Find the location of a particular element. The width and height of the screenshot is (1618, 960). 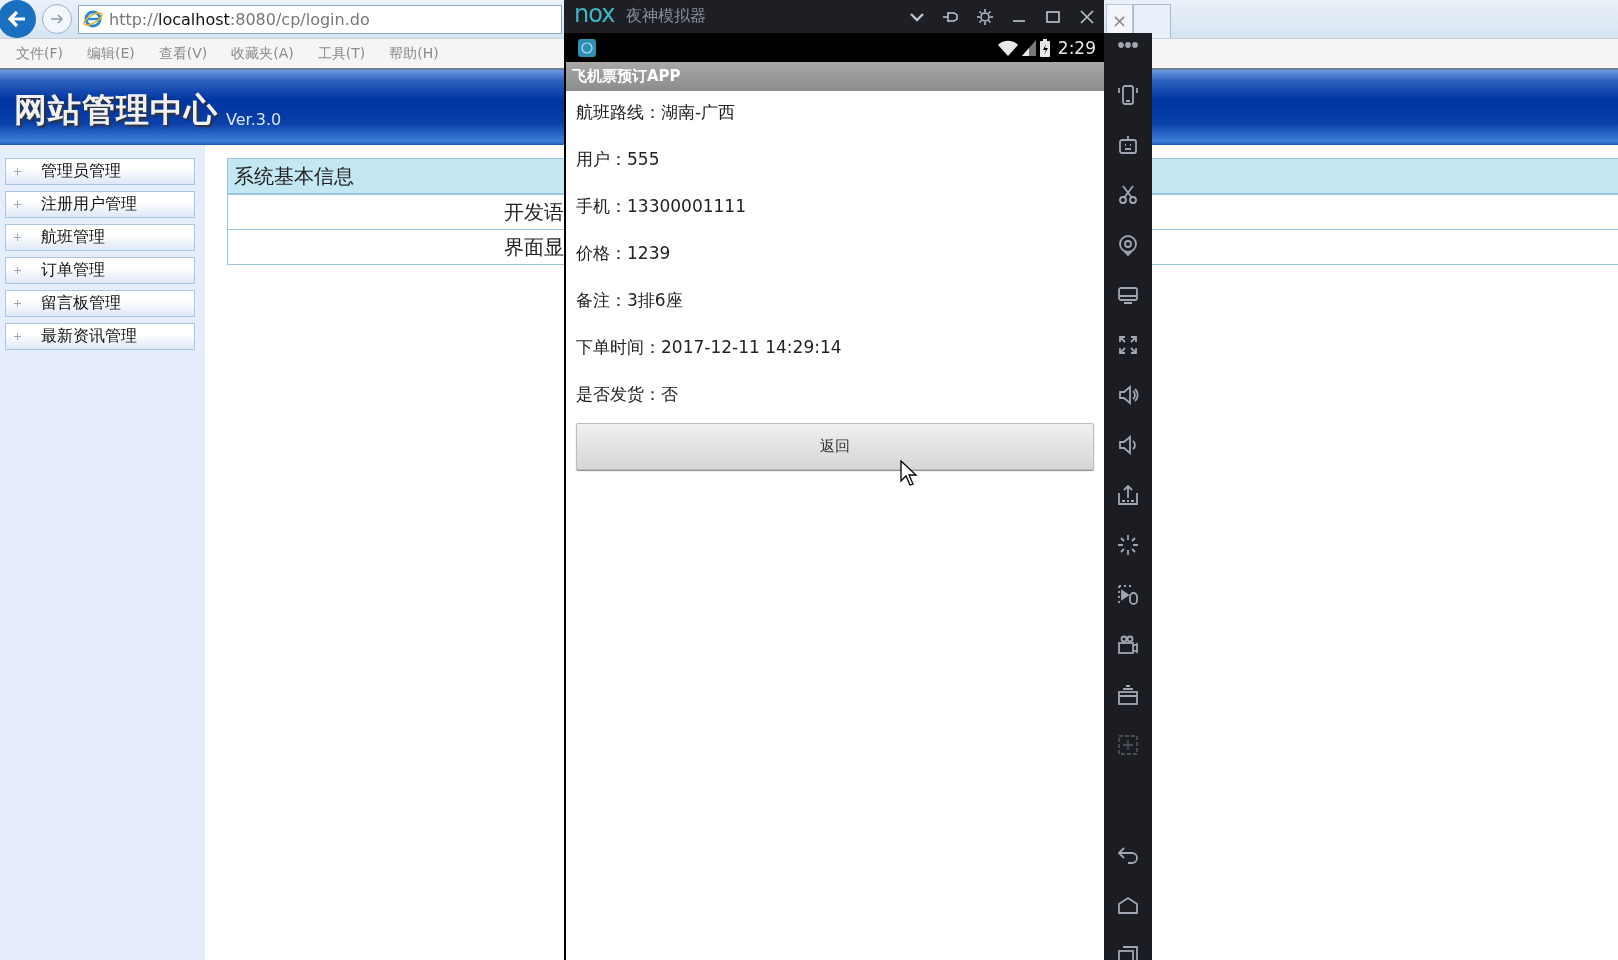

return-button: 返回 is located at coordinates (835, 446).